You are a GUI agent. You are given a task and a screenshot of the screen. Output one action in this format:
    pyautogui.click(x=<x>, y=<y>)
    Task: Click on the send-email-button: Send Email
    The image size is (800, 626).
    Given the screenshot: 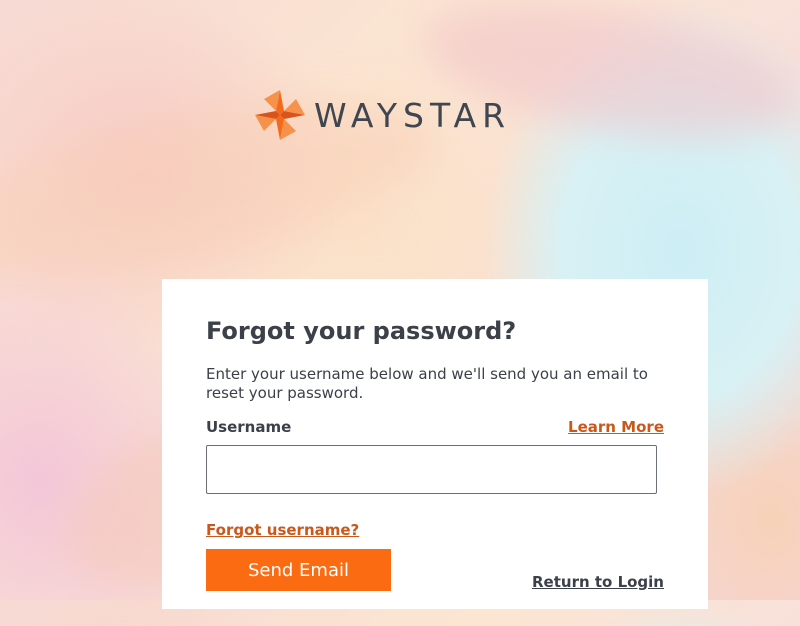 What is the action you would take?
    pyautogui.click(x=298, y=570)
    